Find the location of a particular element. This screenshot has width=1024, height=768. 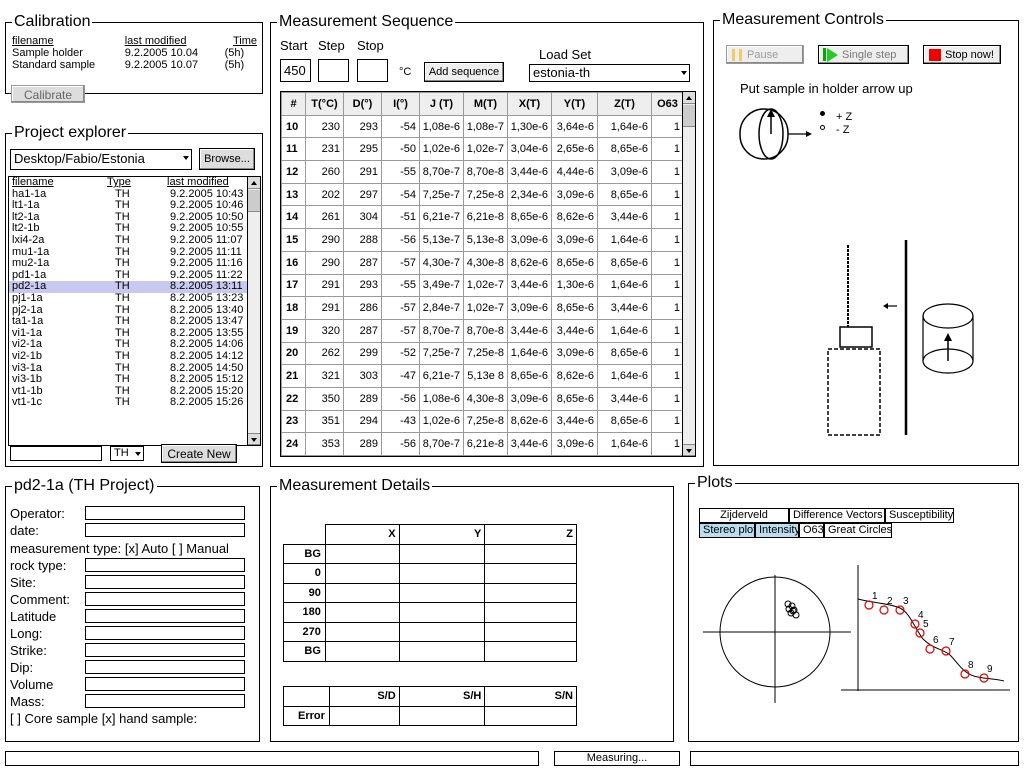

stop-now-button: Stop now! is located at coordinates (962, 54).